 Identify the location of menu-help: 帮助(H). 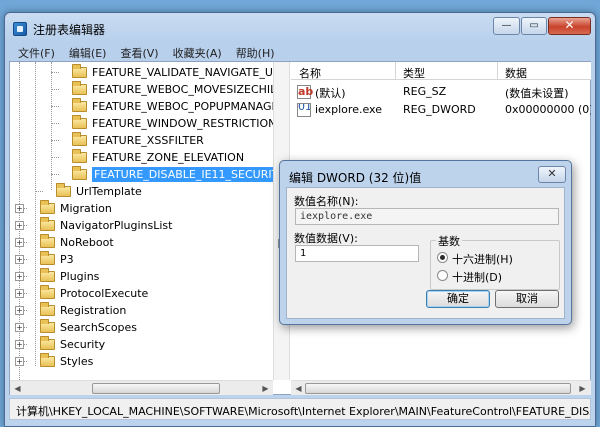
(255, 52).